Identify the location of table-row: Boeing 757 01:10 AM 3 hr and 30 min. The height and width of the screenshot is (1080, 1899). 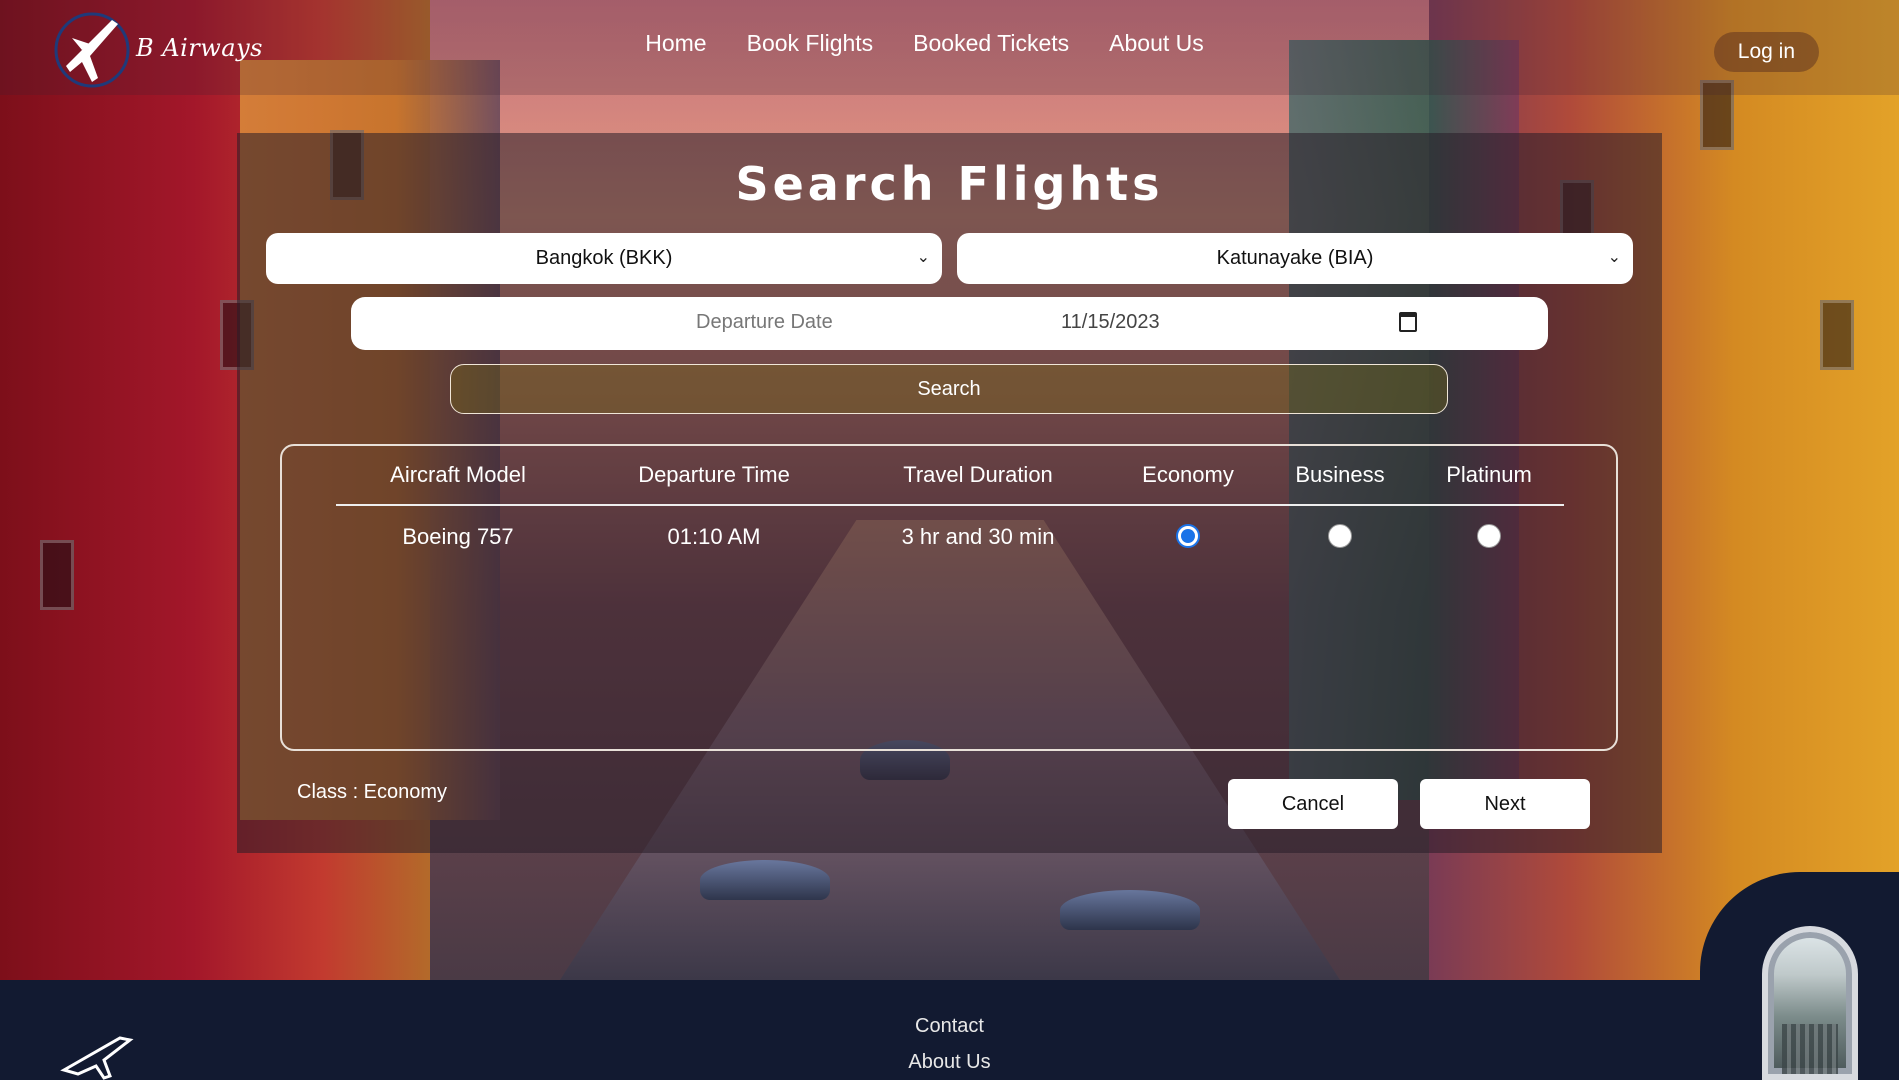
(951, 544).